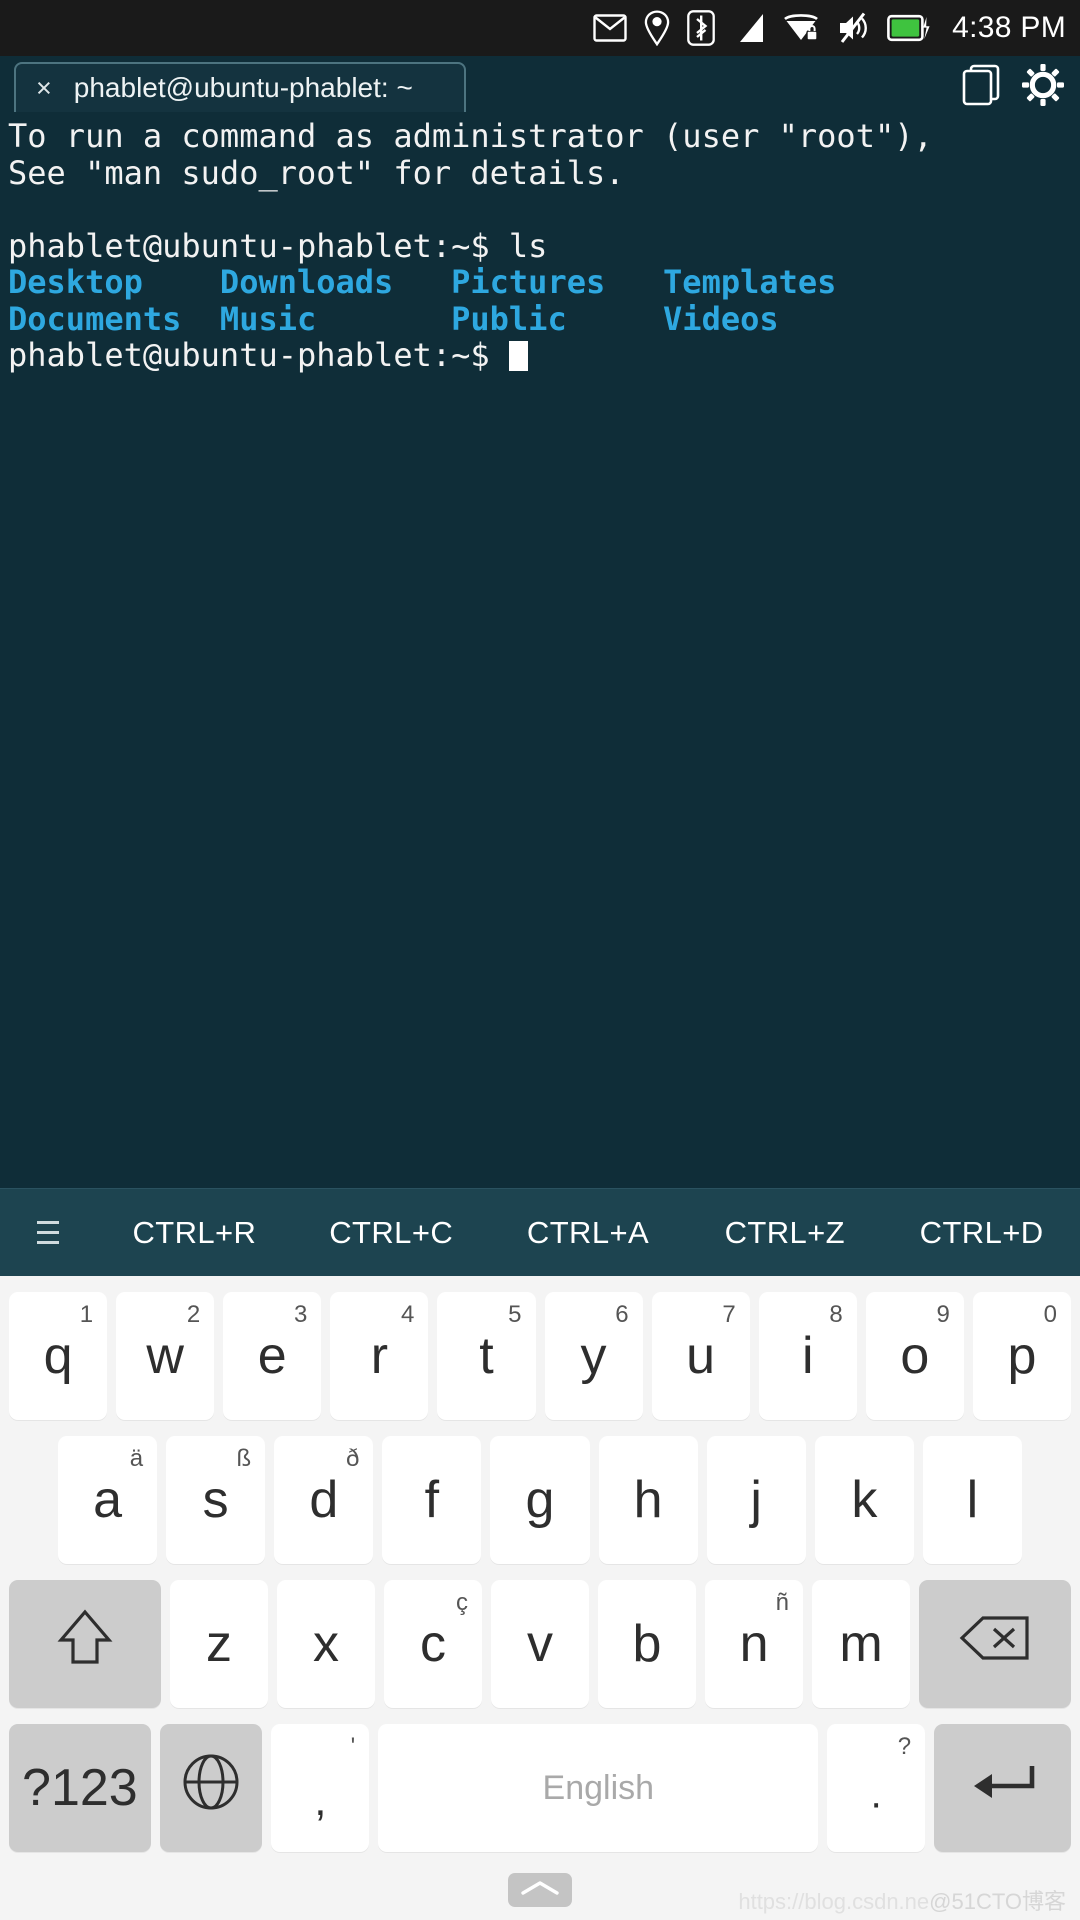 This screenshot has width=1080, height=1920. I want to click on key-b: b, so click(647, 1644).